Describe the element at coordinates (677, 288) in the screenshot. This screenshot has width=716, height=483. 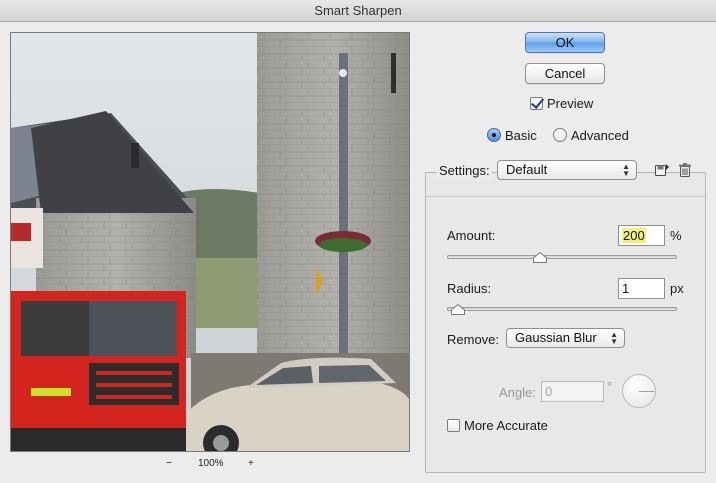
I see `radius-unit: px` at that location.